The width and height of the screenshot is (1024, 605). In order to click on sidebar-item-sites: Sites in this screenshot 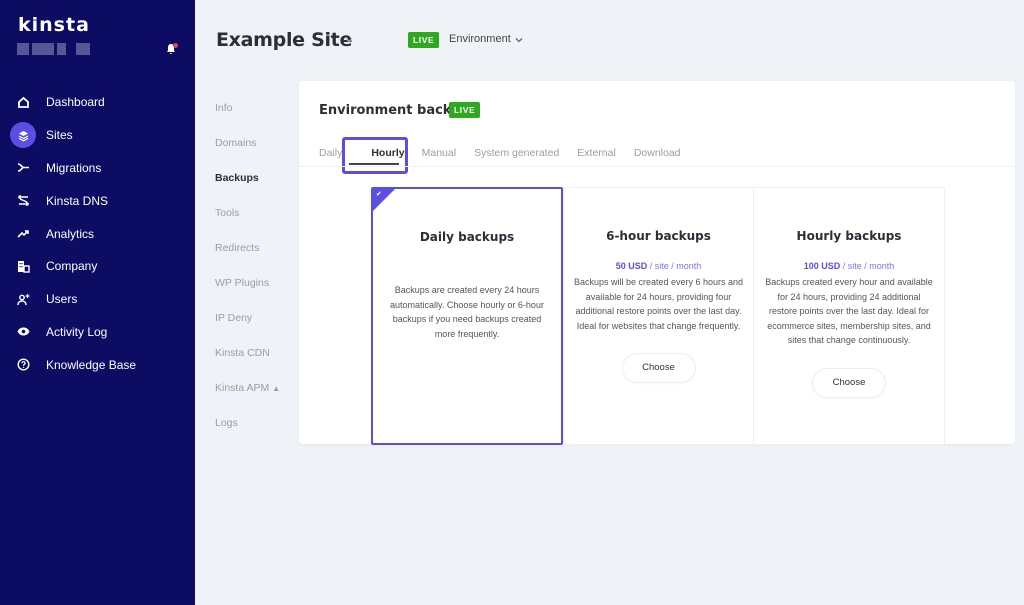, I will do `click(97, 135)`.